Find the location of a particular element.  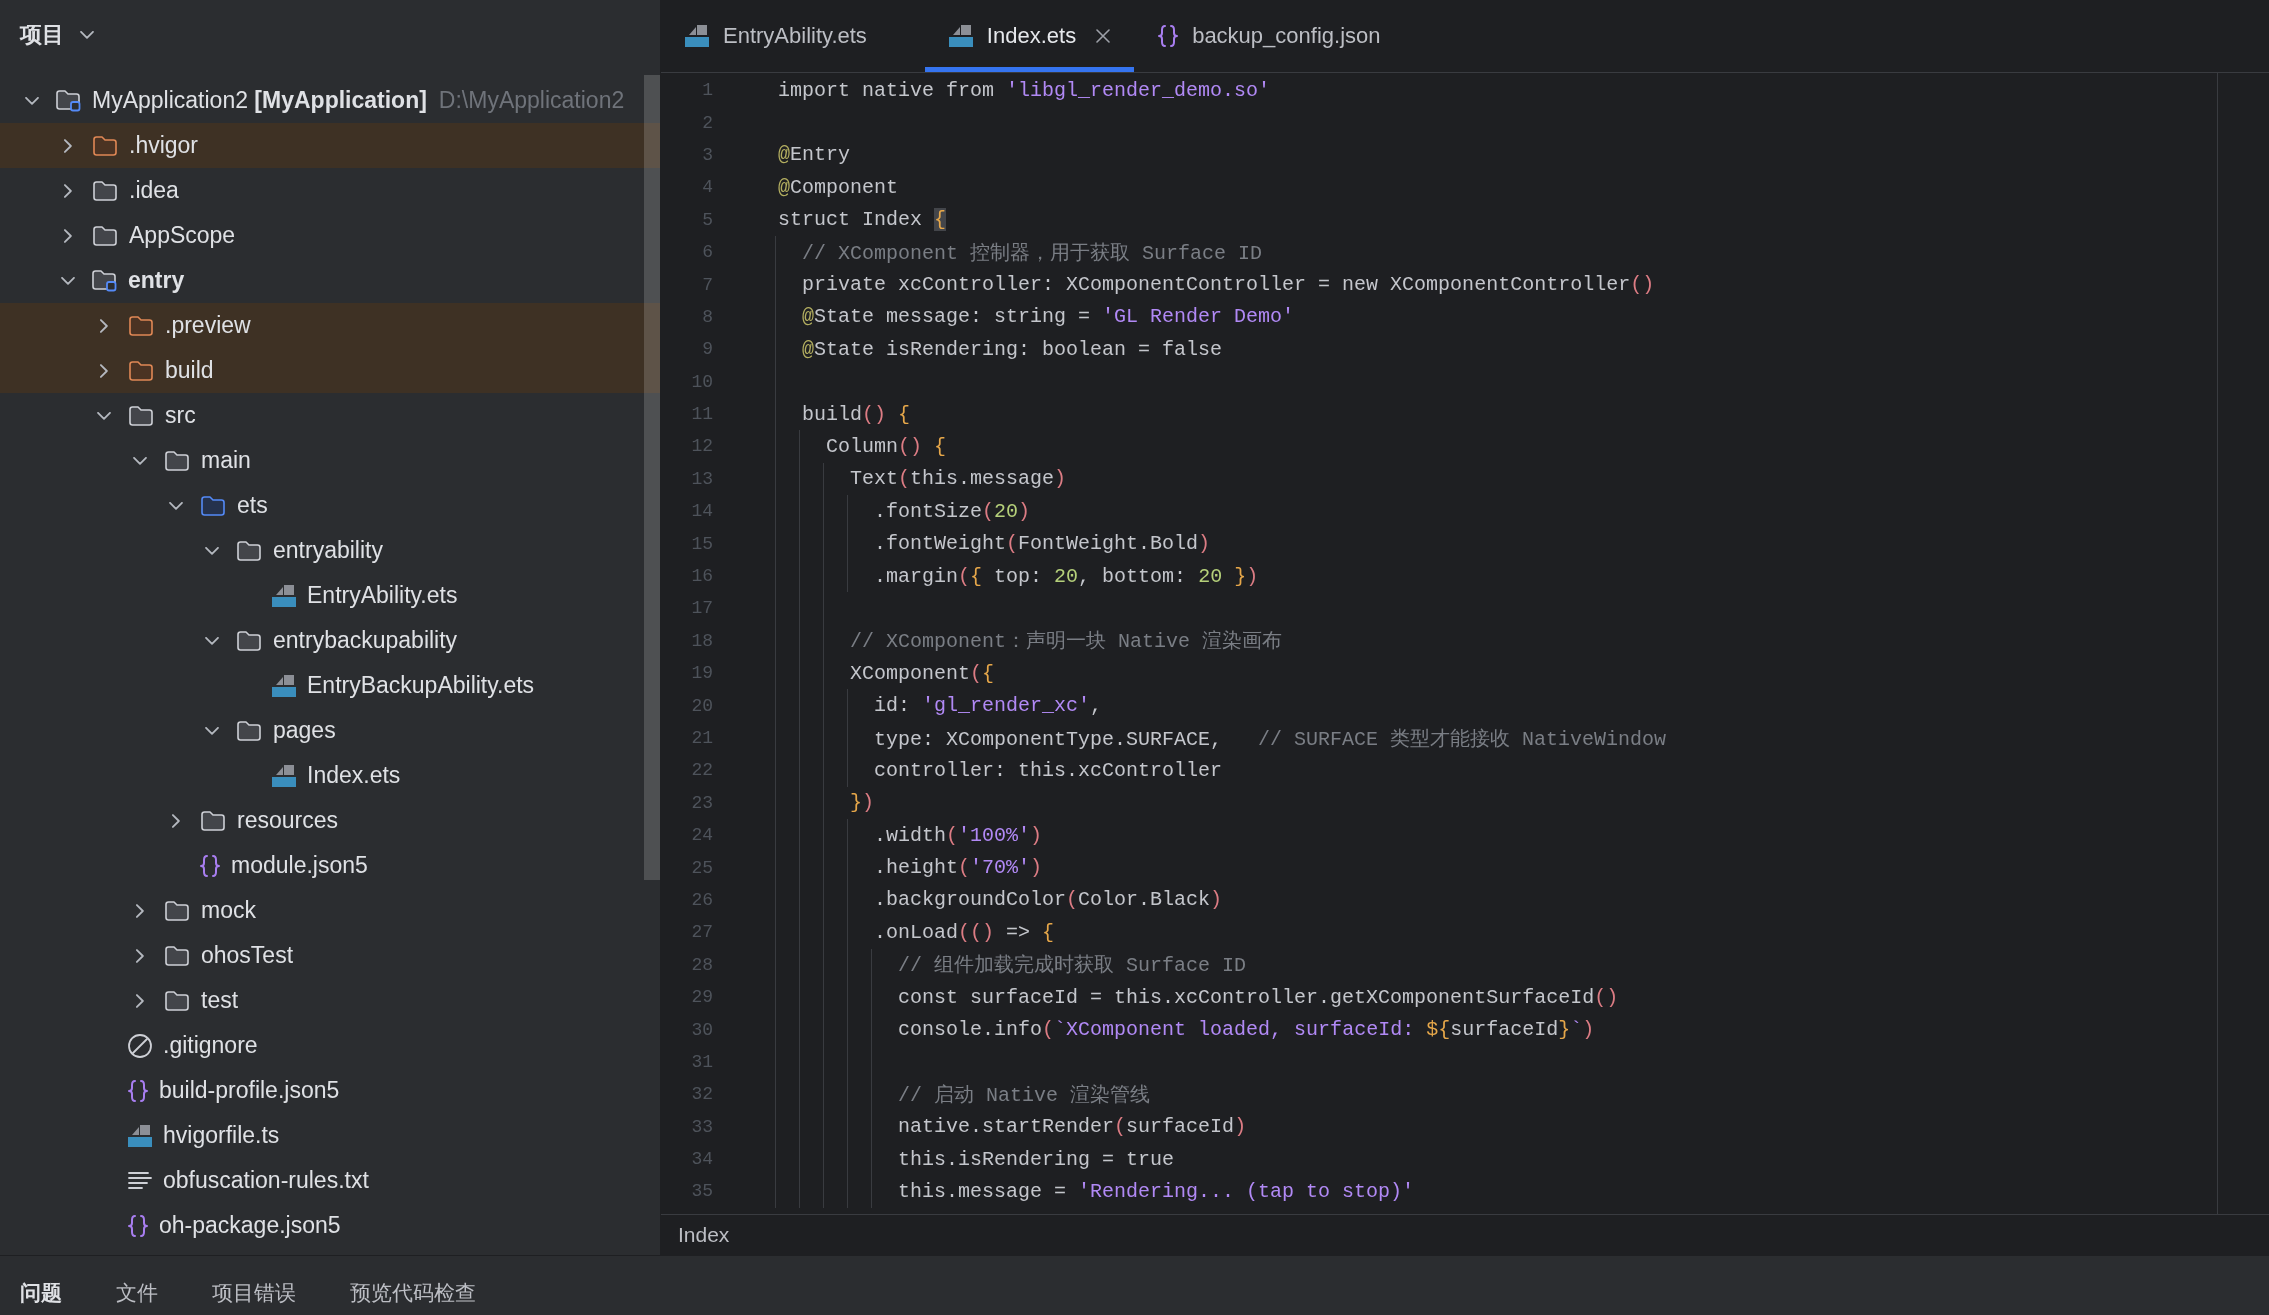

tree-item: resources is located at coordinates (330, 820).